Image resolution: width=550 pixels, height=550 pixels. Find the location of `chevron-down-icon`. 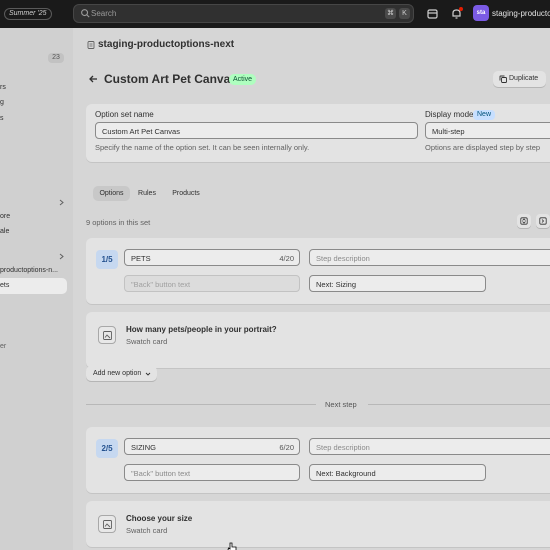

chevron-down-icon is located at coordinates (148, 374).